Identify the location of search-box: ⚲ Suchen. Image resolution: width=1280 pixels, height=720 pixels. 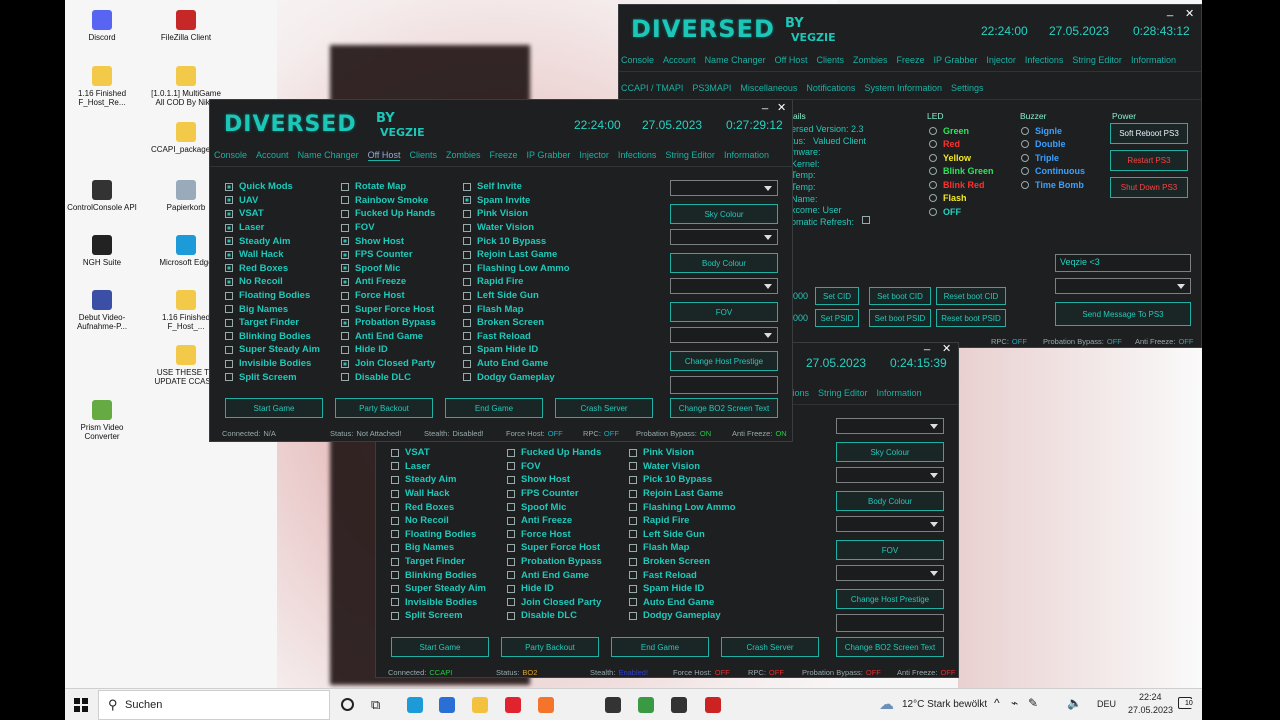
(214, 705).